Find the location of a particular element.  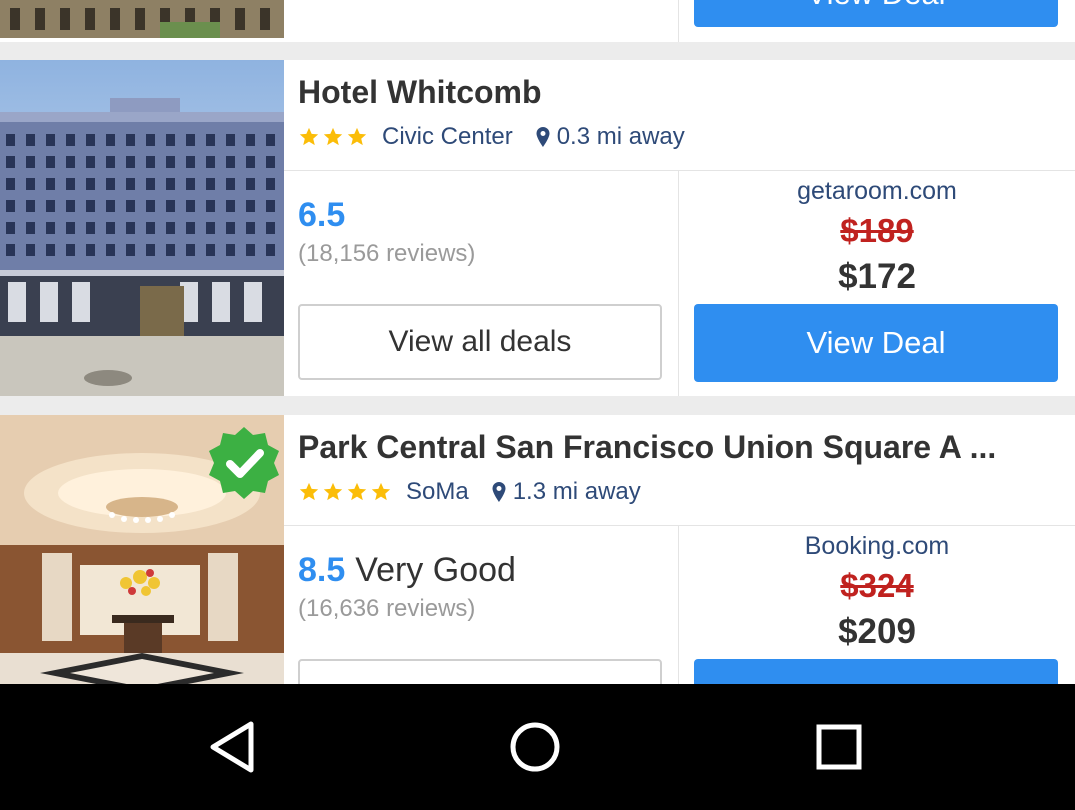

nav-home-button is located at coordinates (535, 747).